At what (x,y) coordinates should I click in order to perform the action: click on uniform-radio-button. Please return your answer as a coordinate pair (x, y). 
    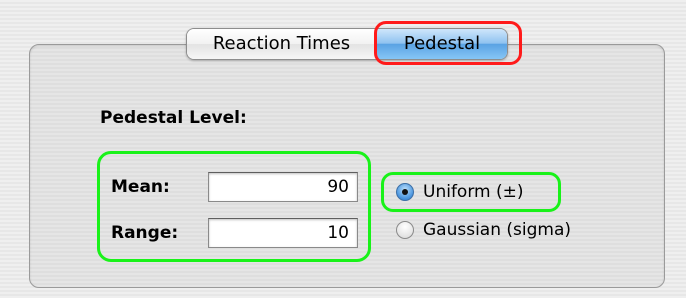
    Looking at the image, I should click on (405, 192).